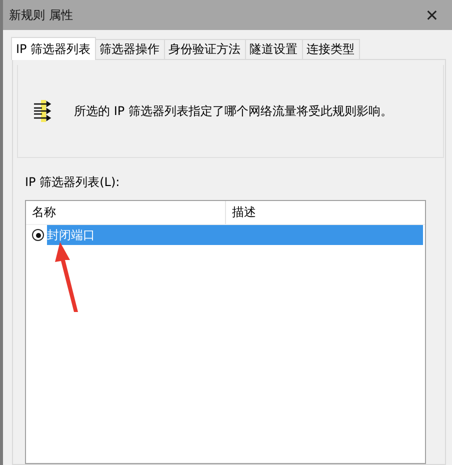  I want to click on list-label: IP 筛选器列表(L):, so click(73, 182).